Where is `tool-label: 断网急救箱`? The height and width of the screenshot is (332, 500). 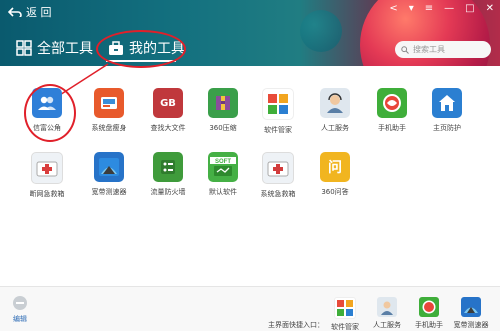 tool-label: 断网急救箱 is located at coordinates (47, 194).